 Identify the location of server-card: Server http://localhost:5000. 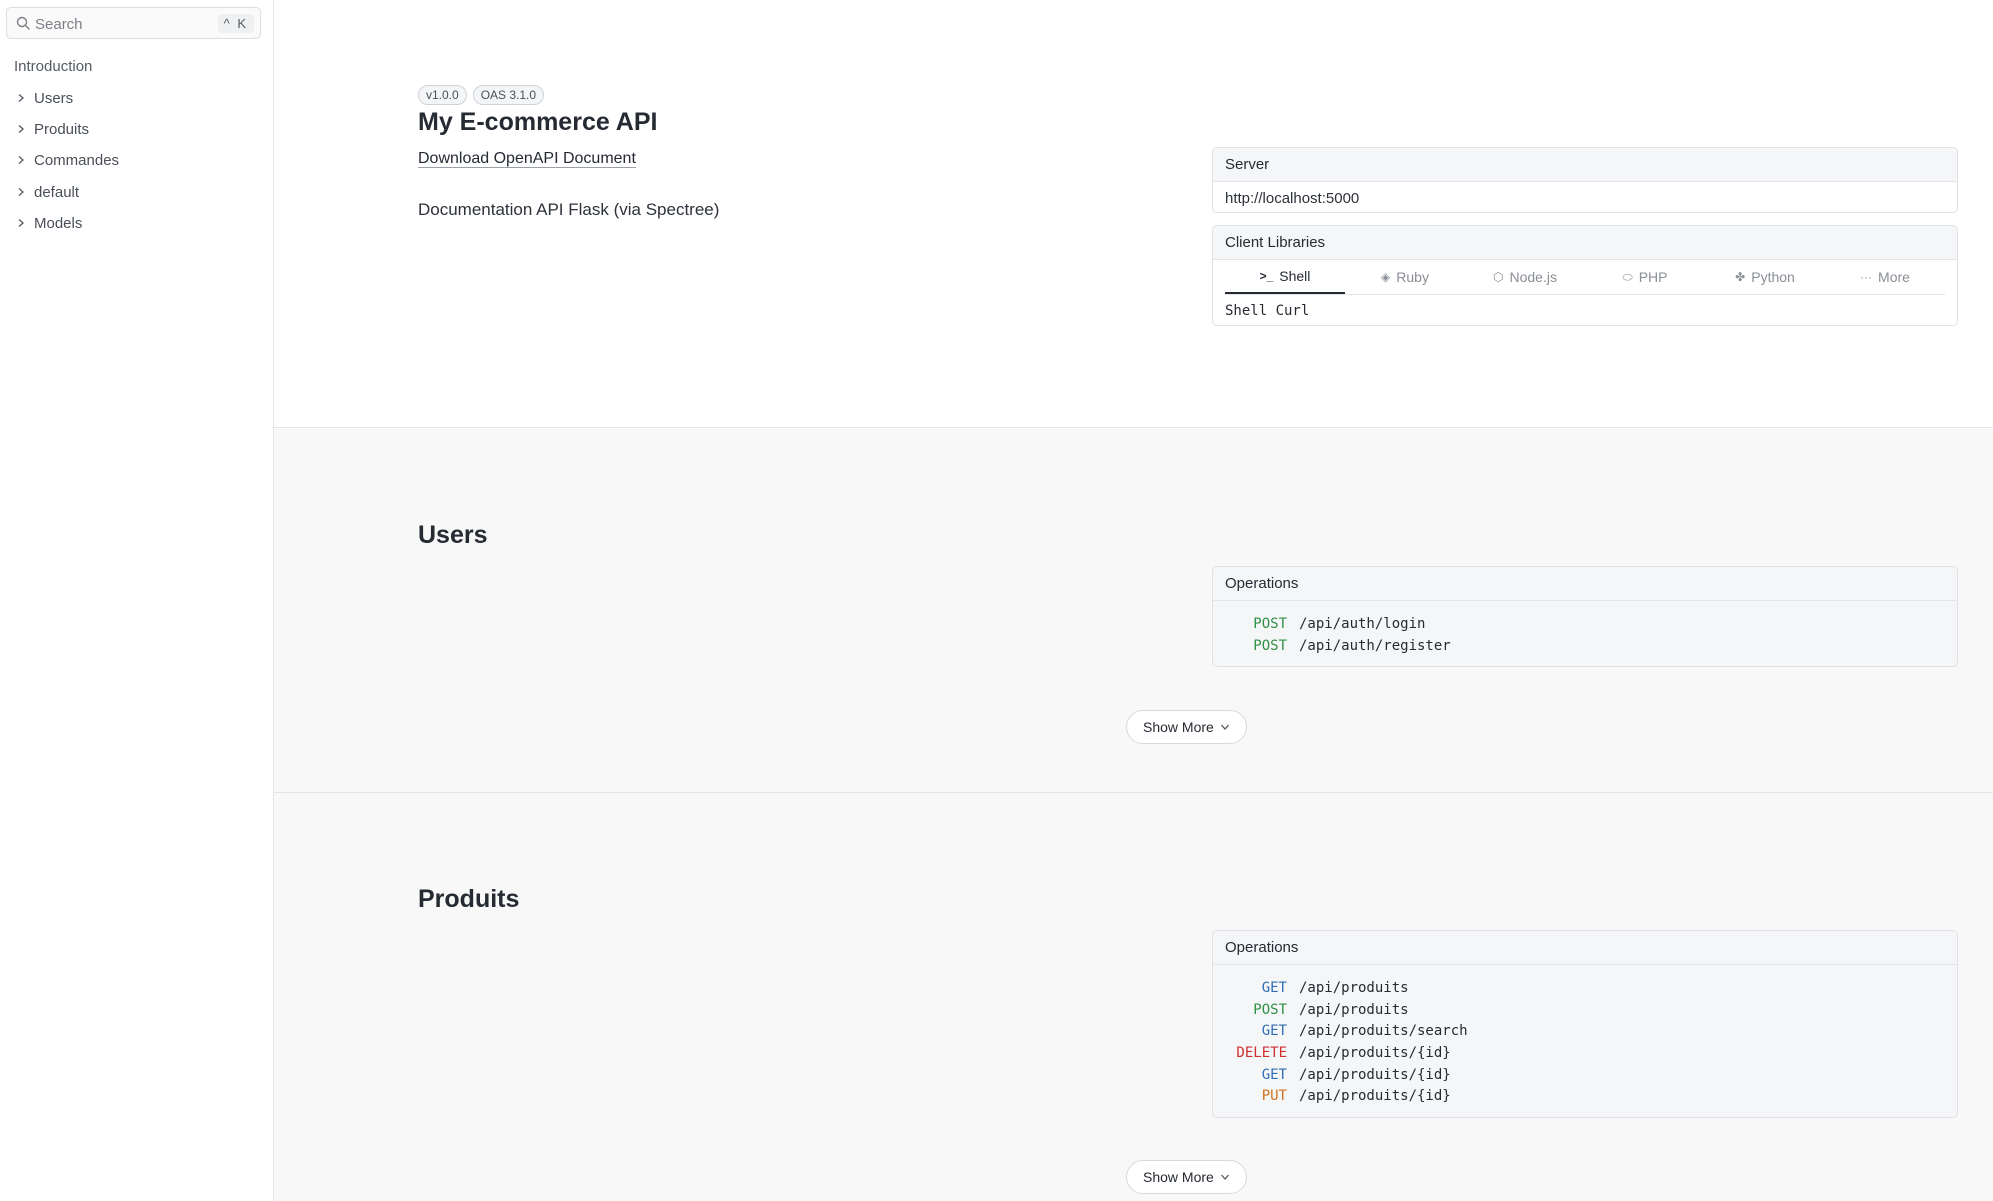
(1585, 180).